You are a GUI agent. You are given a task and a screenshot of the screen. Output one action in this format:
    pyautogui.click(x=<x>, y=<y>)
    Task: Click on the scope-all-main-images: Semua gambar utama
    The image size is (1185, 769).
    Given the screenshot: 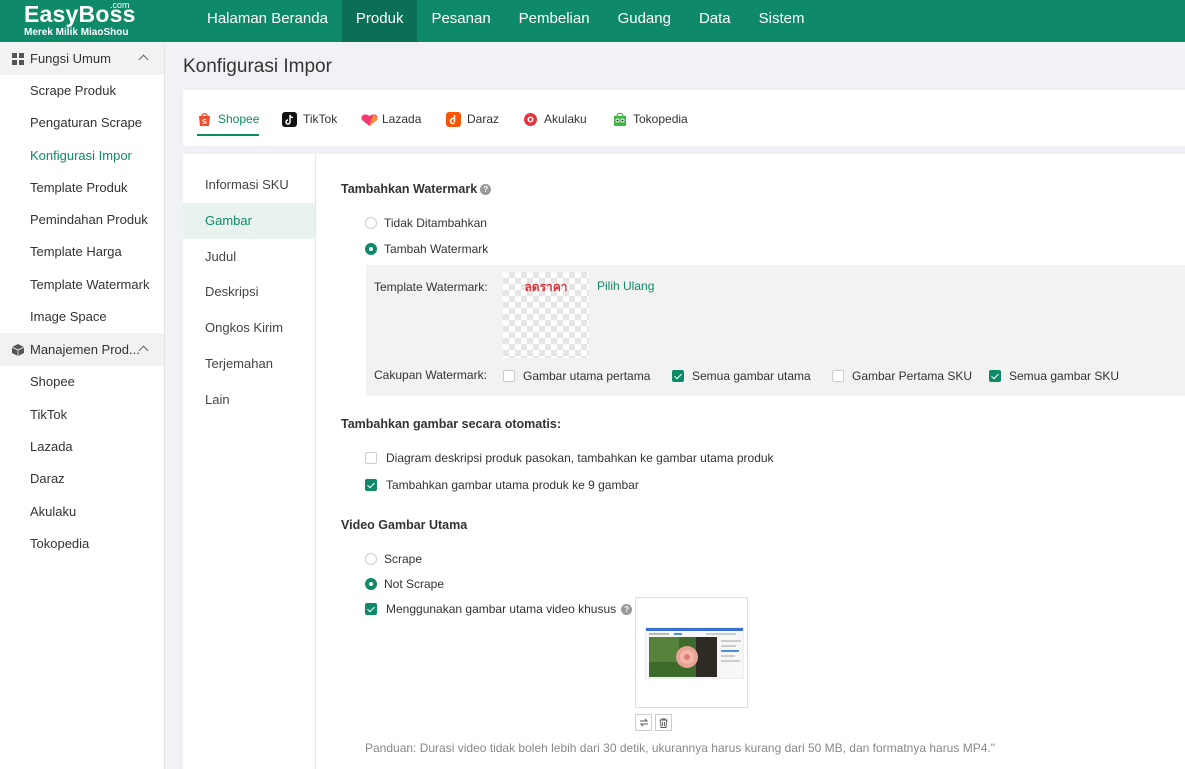 What is the action you would take?
    pyautogui.click(x=741, y=376)
    